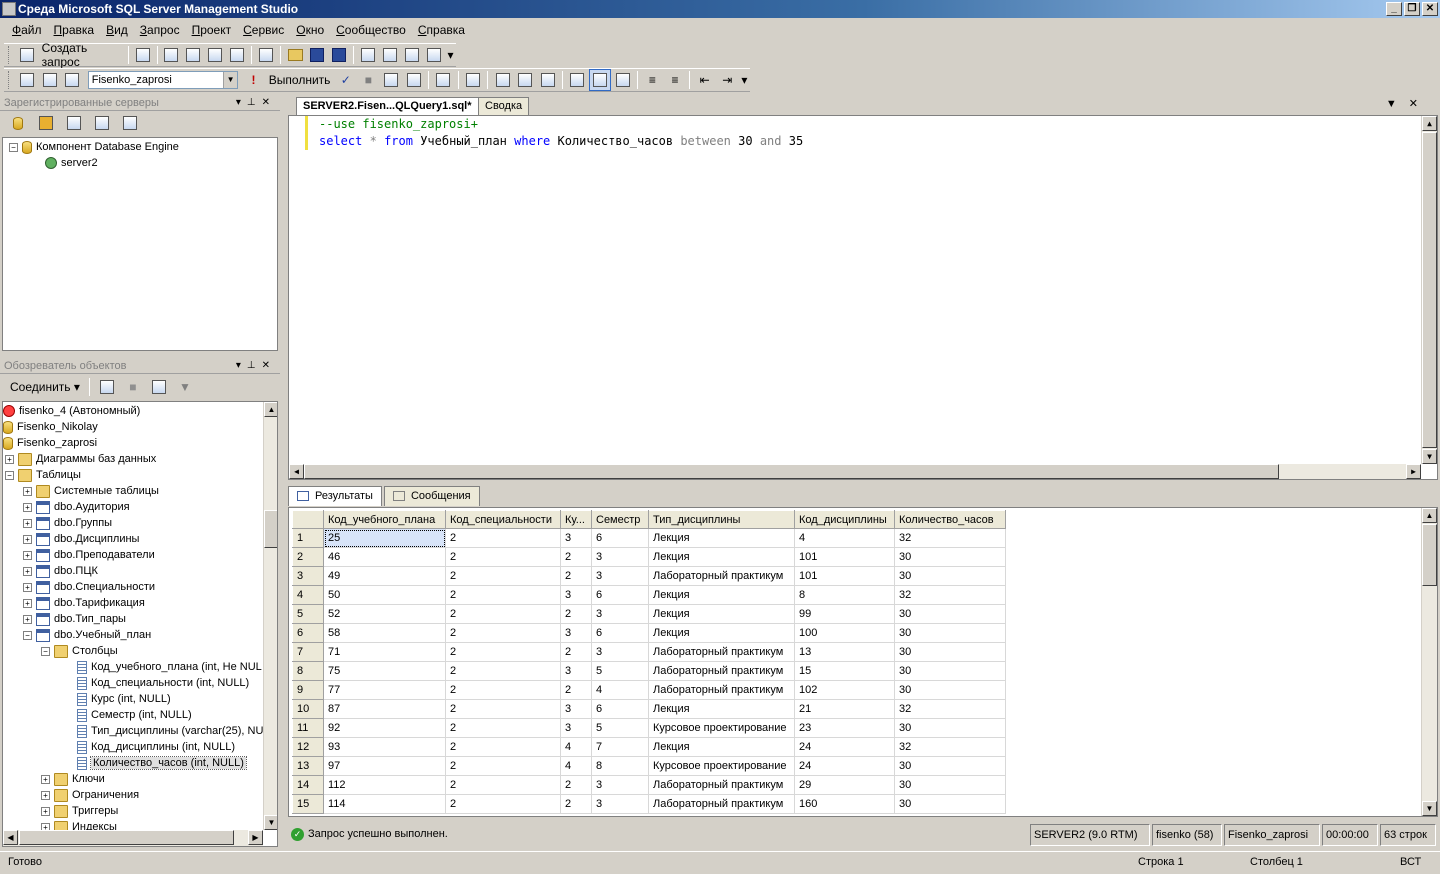 The width and height of the screenshot is (1440, 874). Describe the element at coordinates (27, 30) in the screenshot. I see `menu-file: Файл` at that location.